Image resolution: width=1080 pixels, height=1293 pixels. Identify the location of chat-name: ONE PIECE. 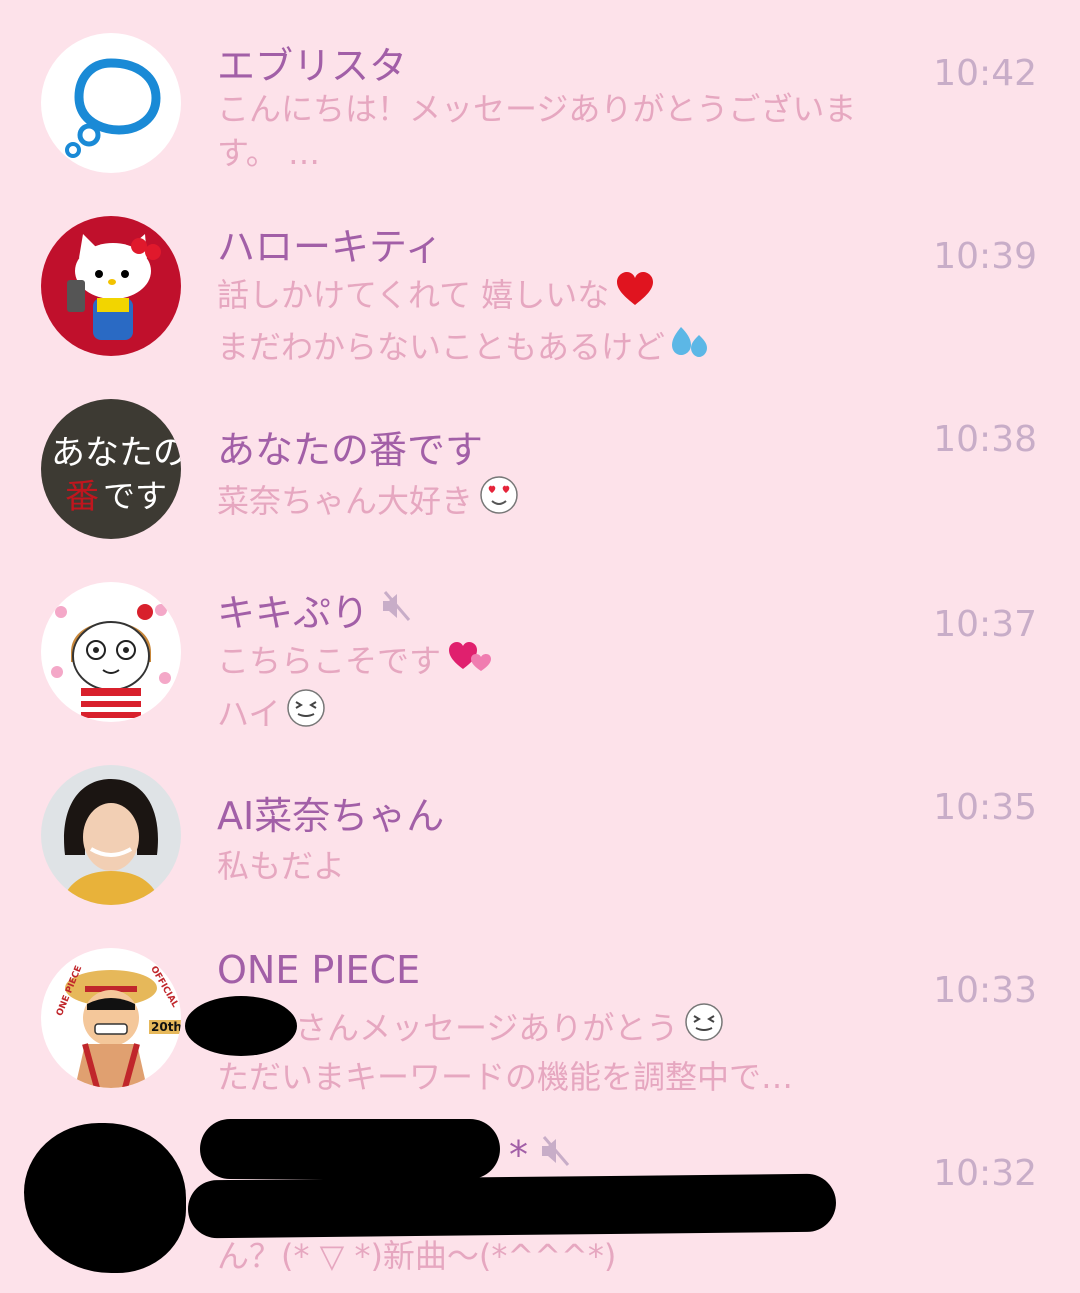
(319, 970).